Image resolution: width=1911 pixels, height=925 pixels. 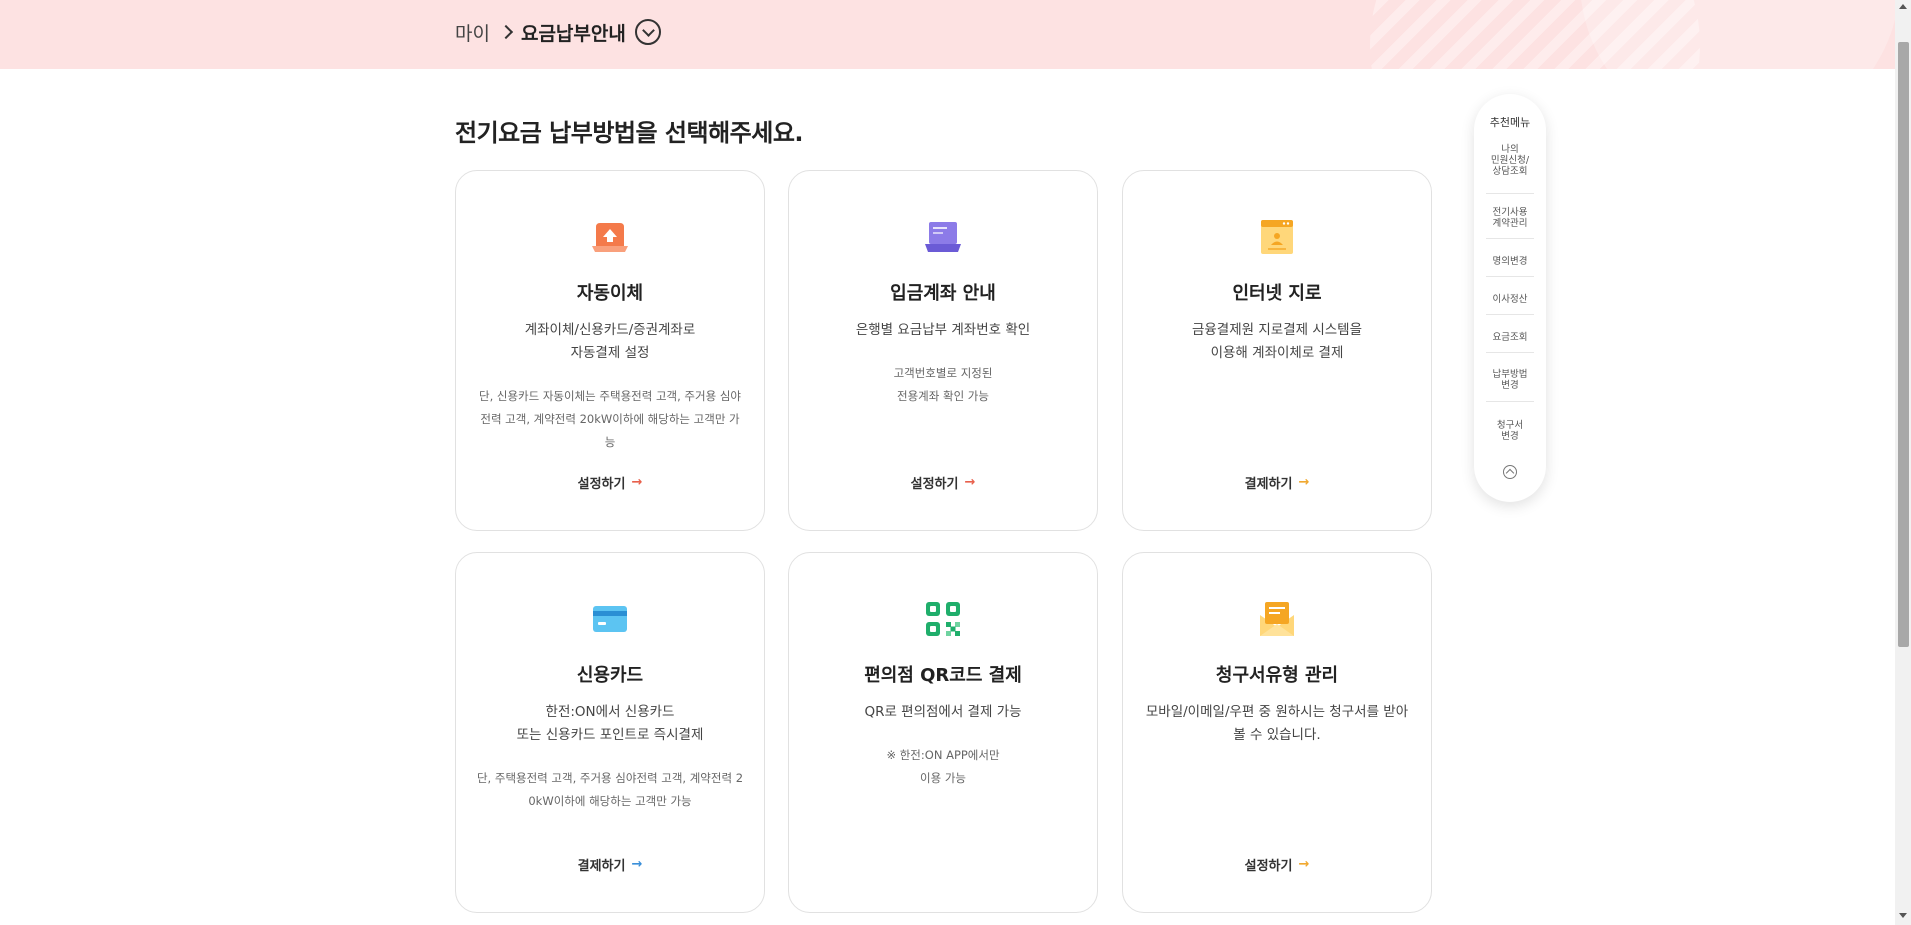 I want to click on card-description-line: 또는 신용카드 포인트로 즉시결제, so click(x=610, y=735).